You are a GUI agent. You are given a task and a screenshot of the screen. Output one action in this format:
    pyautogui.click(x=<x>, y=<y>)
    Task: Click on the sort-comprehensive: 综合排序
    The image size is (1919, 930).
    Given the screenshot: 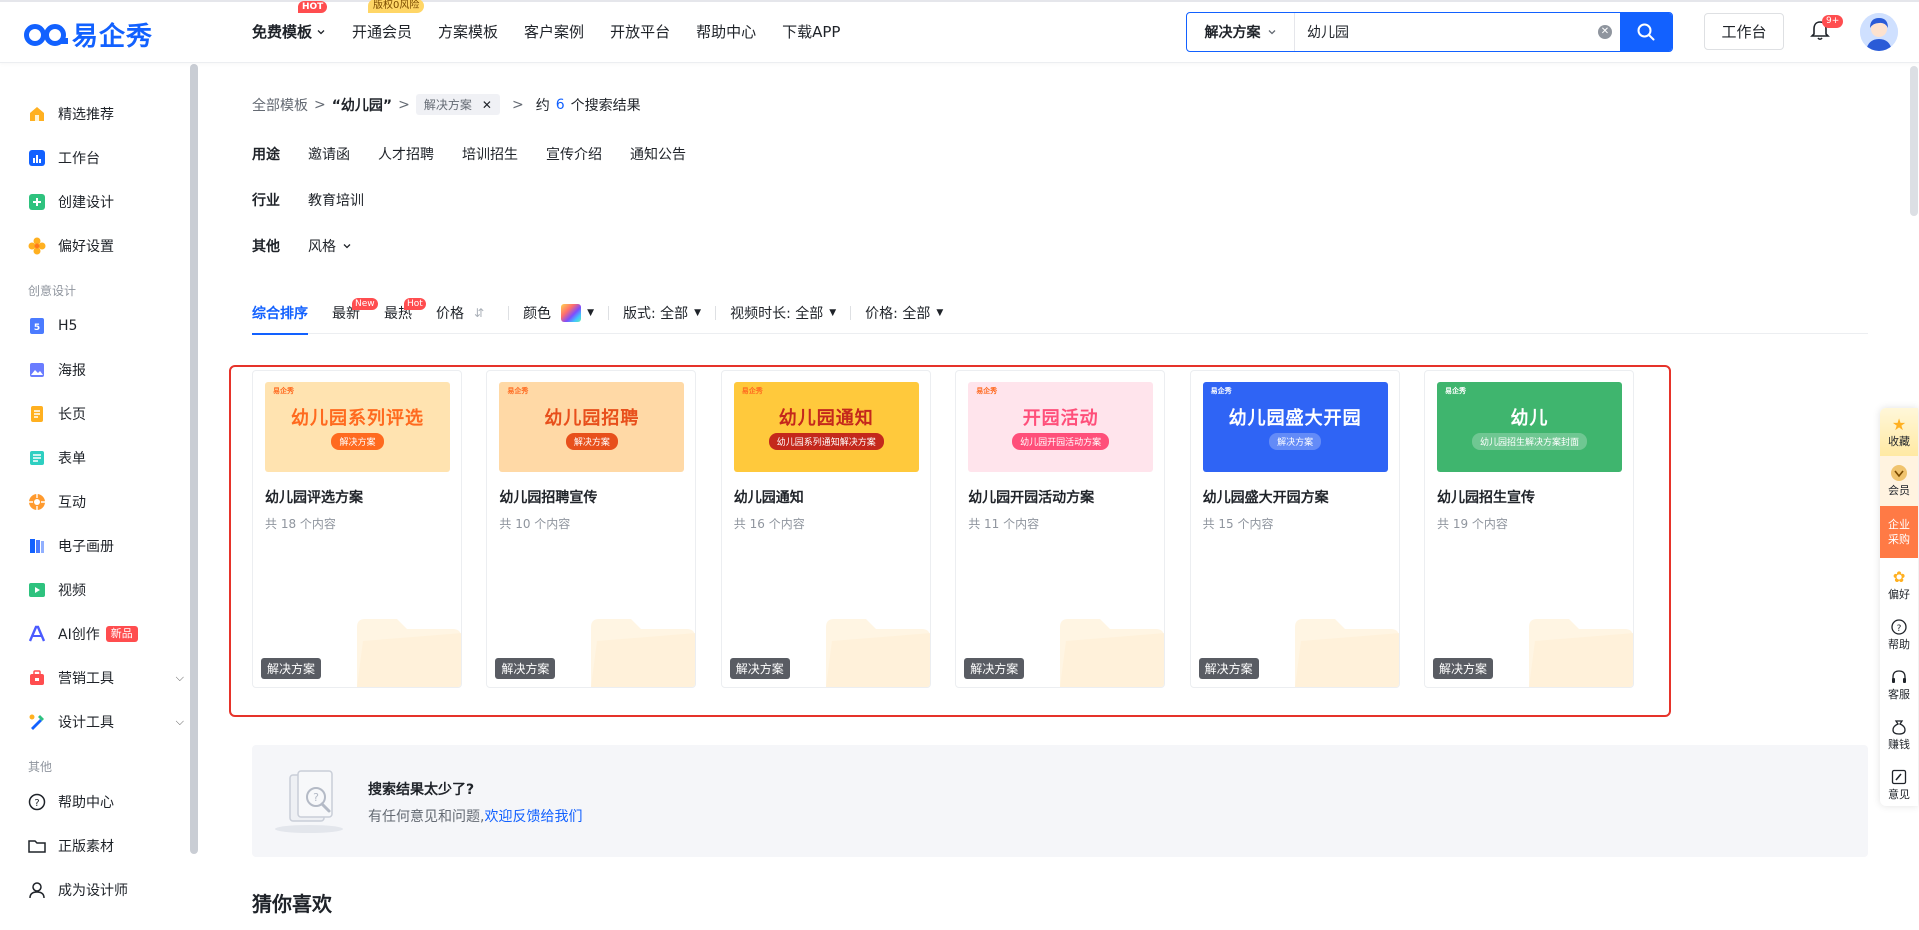 What is the action you would take?
    pyautogui.click(x=280, y=313)
    